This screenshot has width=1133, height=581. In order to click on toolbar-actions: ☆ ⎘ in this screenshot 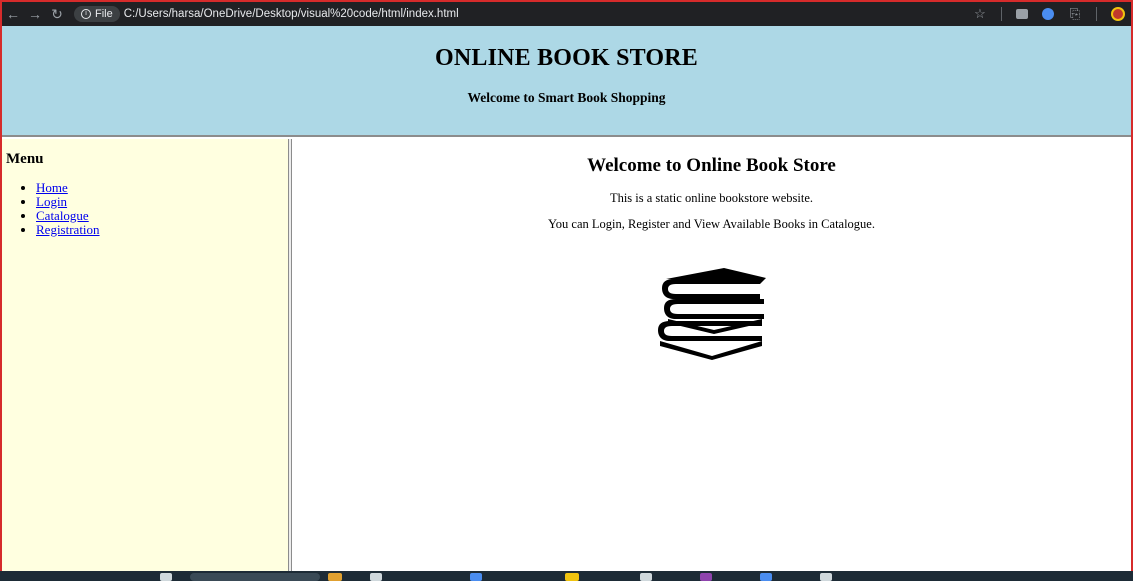, I will do `click(1049, 14)`.